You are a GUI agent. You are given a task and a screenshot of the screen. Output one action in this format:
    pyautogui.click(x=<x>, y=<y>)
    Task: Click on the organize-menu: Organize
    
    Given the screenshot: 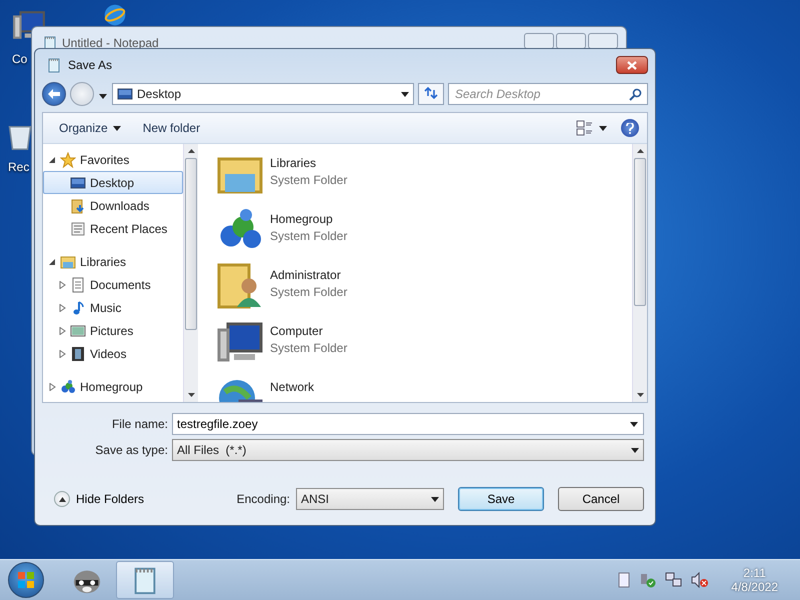 What is the action you would take?
    pyautogui.click(x=90, y=128)
    